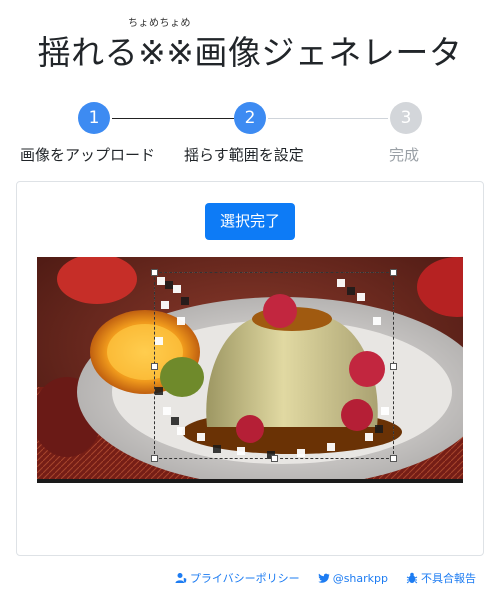  I want to click on image-bottom-bar, so click(250, 481).